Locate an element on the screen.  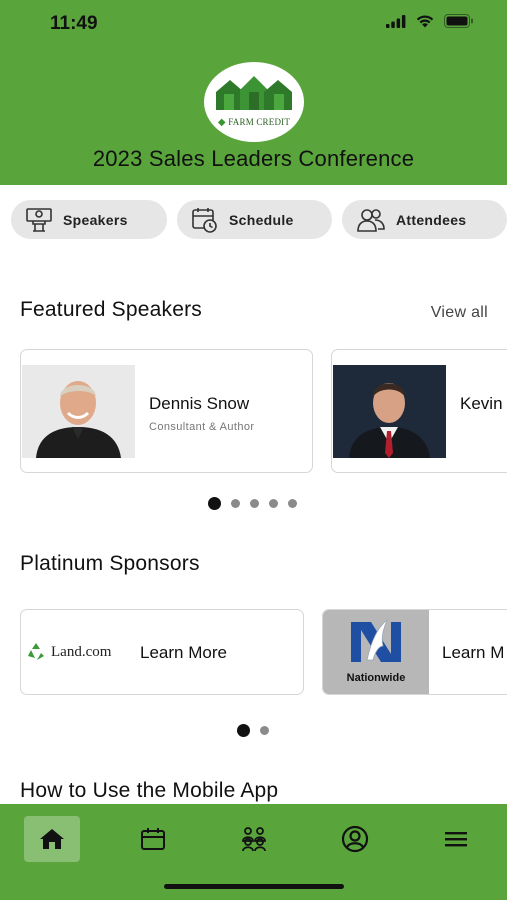
nav-home is located at coordinates (52, 839).